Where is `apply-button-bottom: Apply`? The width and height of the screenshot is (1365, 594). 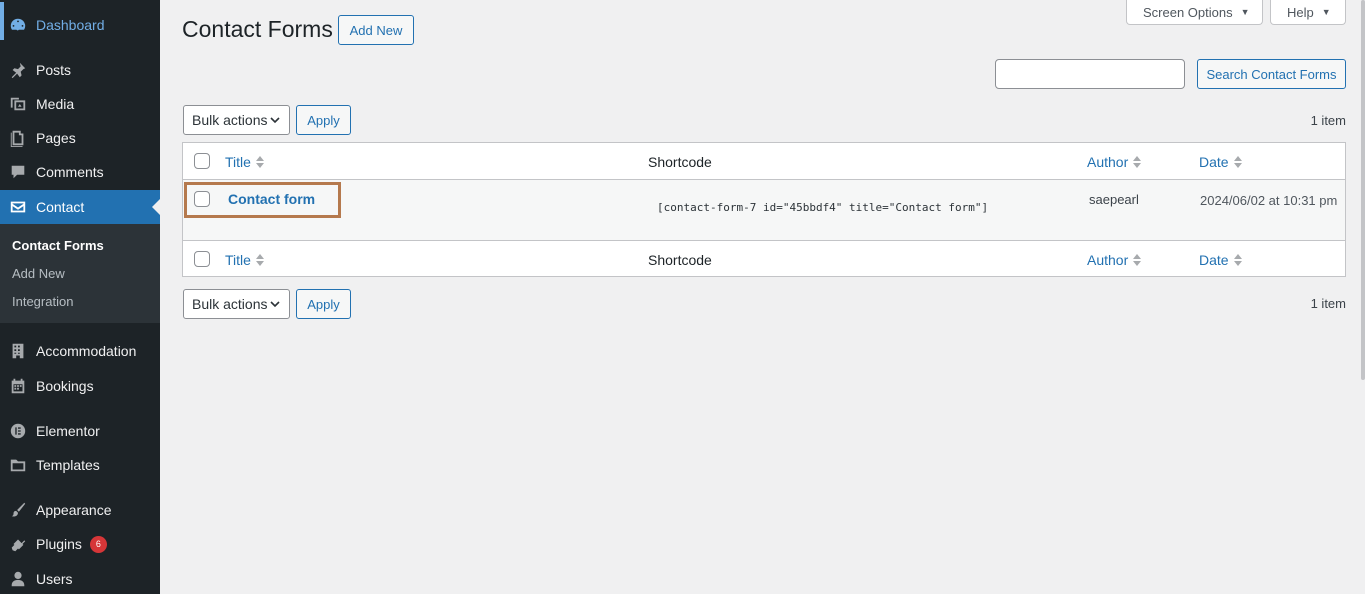 apply-button-bottom: Apply is located at coordinates (323, 304).